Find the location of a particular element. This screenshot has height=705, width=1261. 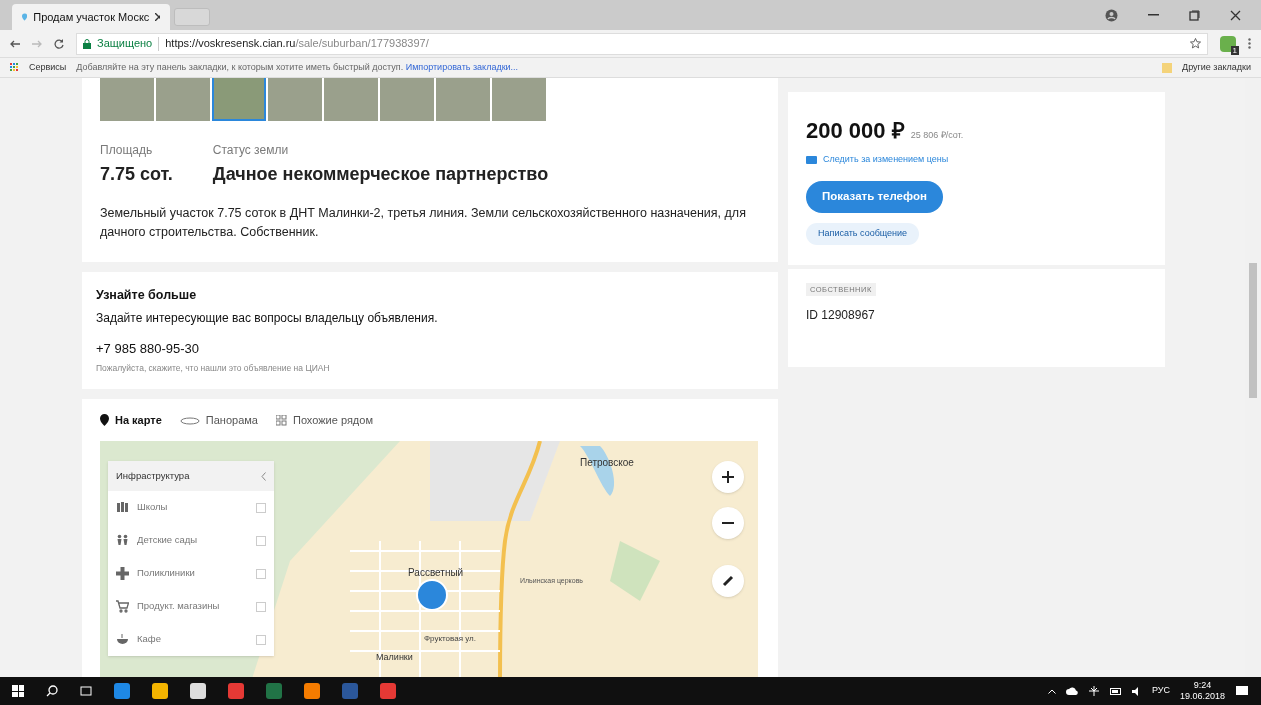

account-icon is located at coordinates (1111, 15).